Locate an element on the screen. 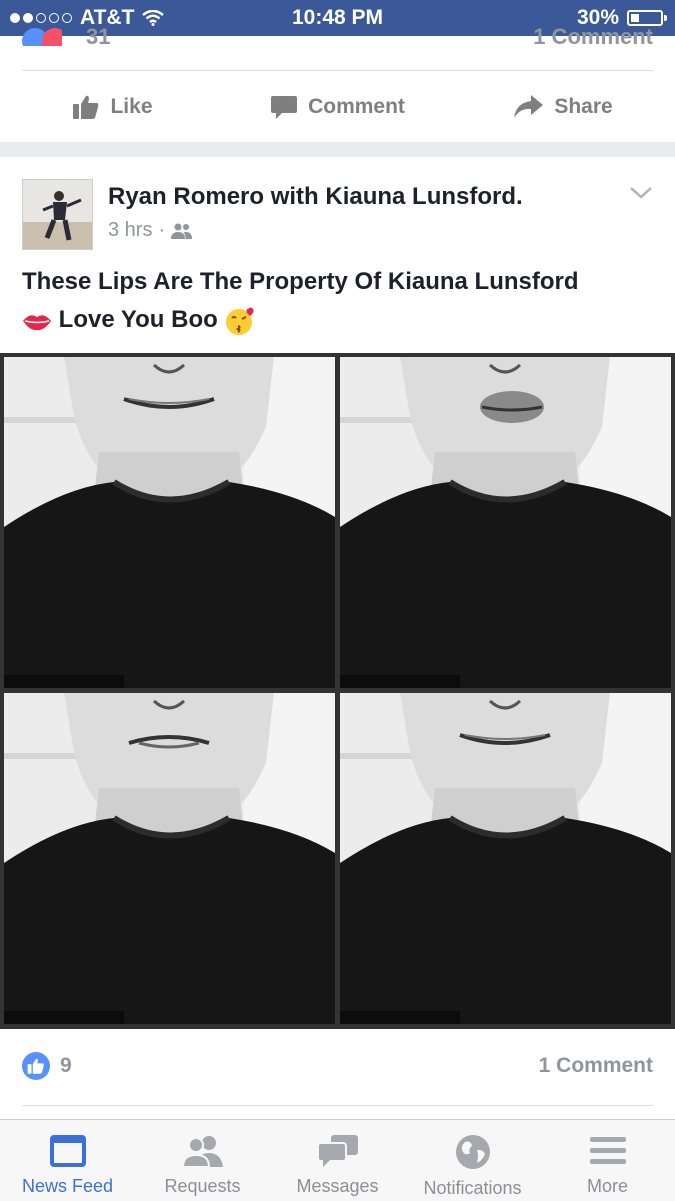 This screenshot has height=1201, width=675. like-count: 9 is located at coordinates (66, 1065).